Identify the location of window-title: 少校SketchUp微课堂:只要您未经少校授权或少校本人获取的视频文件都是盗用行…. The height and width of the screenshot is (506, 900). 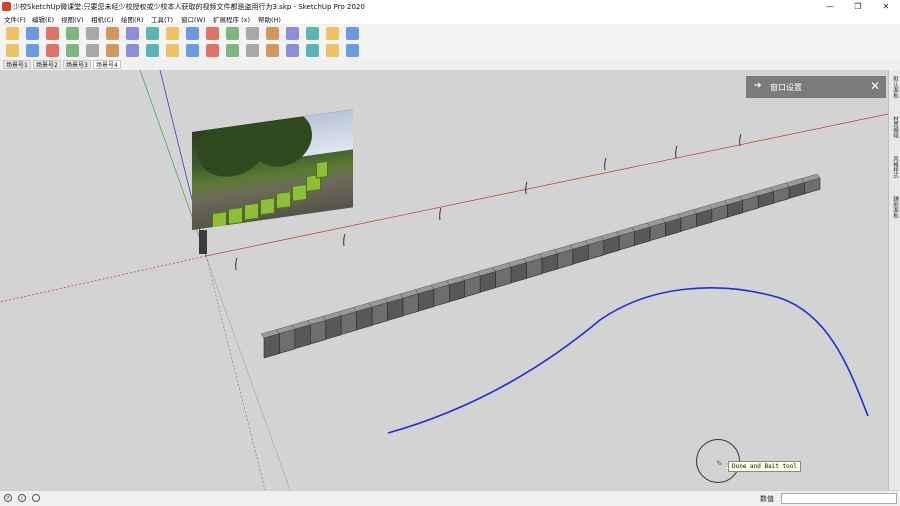
(189, 7).